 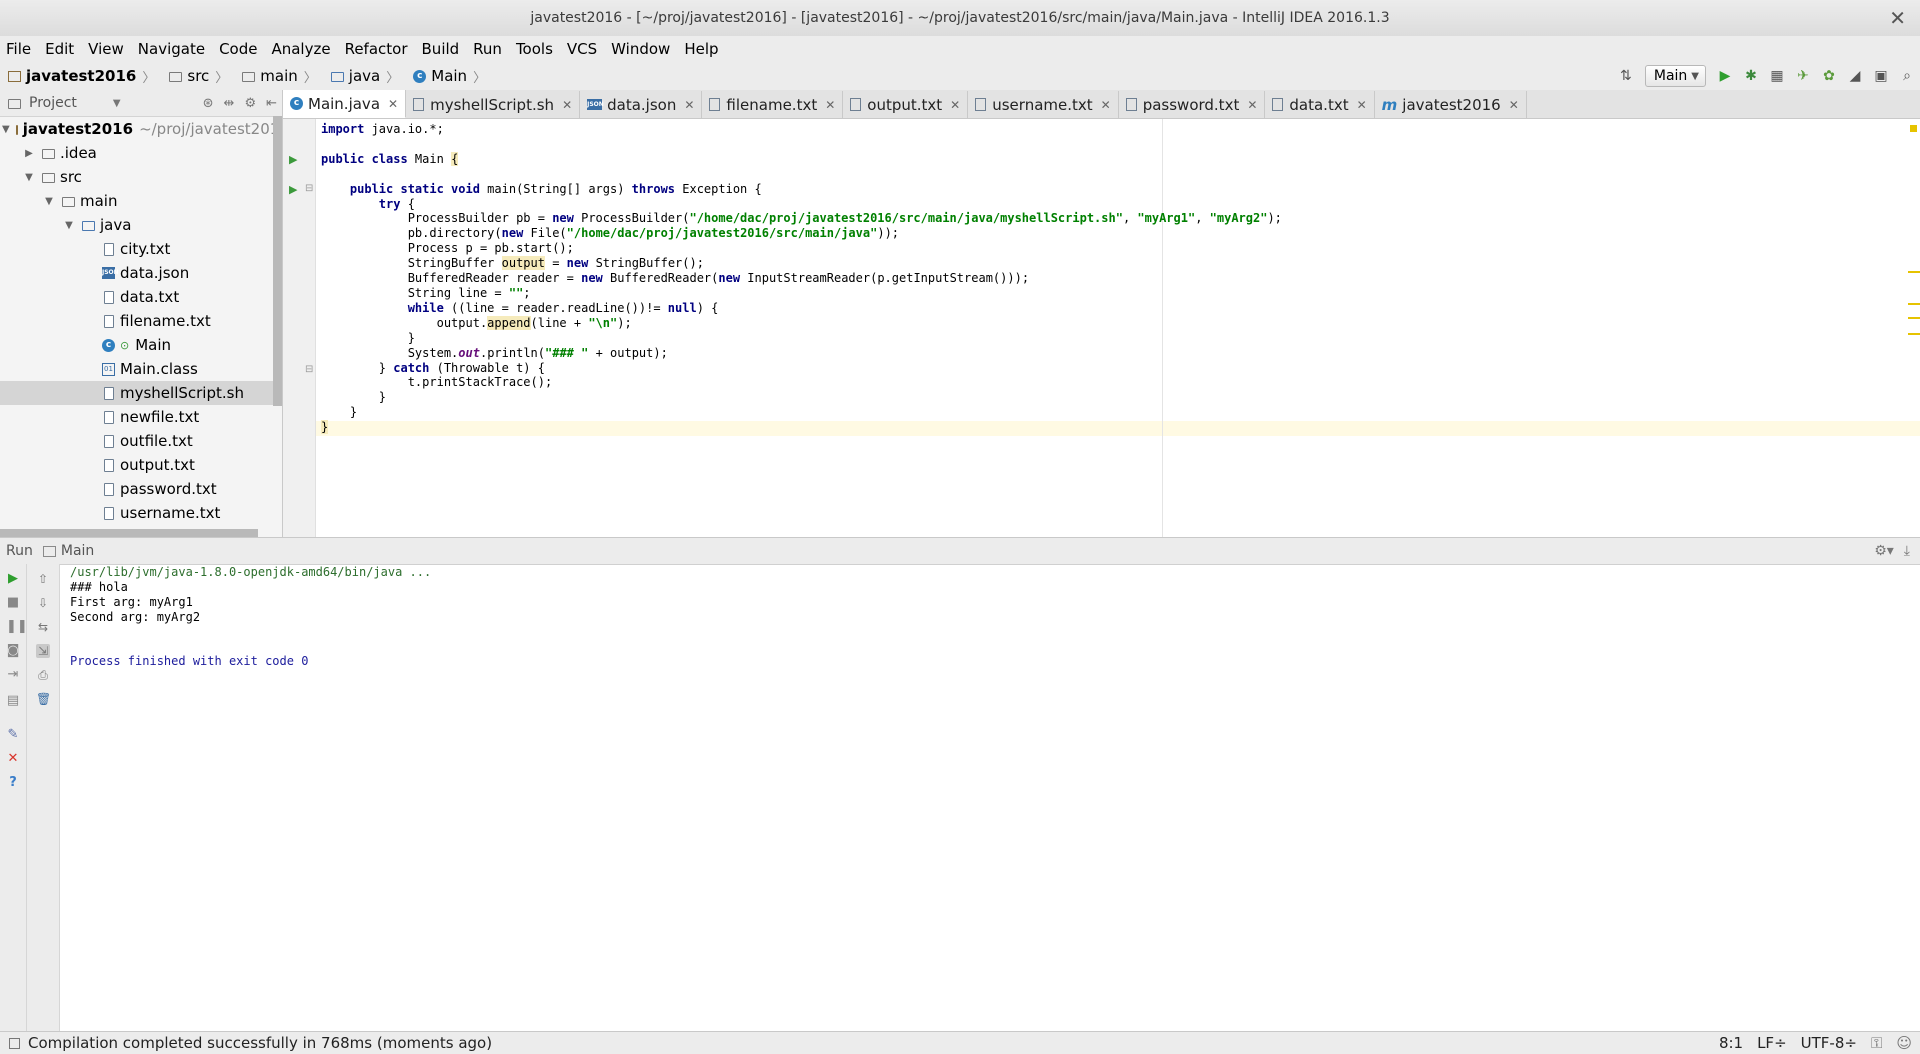 I want to click on print-icon: ⎙, so click(x=43, y=675).